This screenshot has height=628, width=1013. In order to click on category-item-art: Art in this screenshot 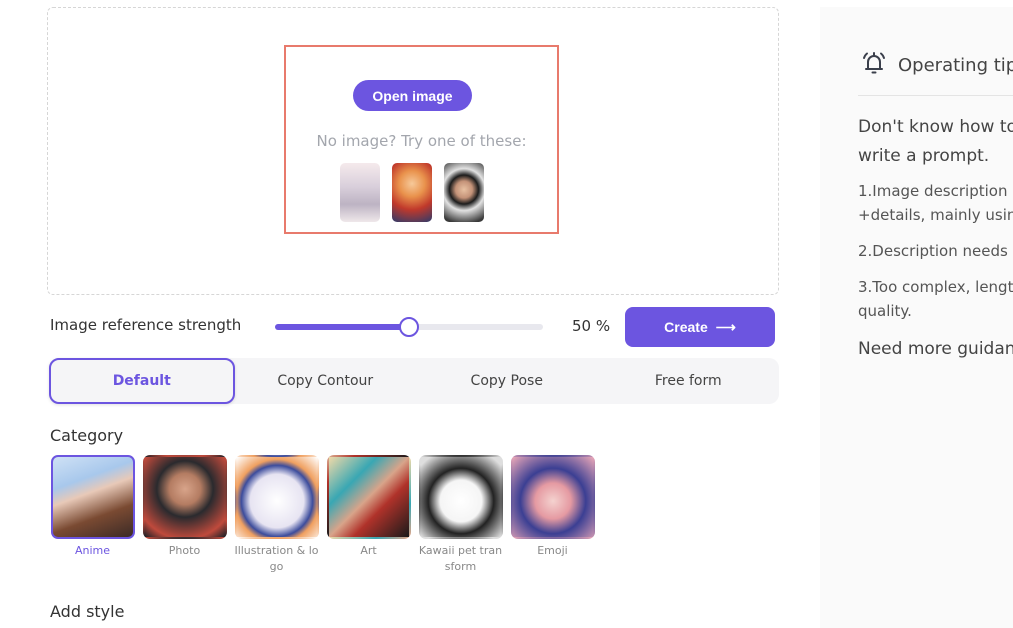, I will do `click(368, 515)`.